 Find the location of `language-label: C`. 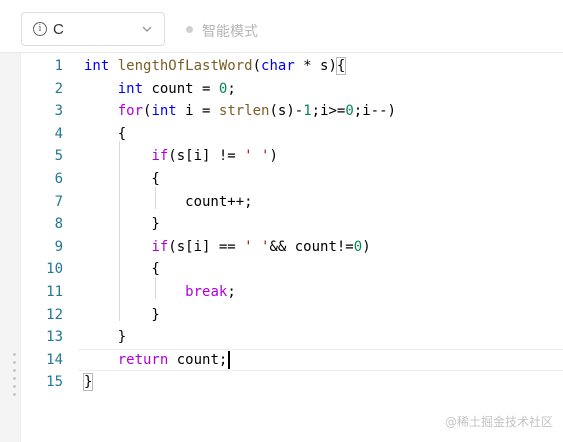

language-label: C is located at coordinates (58, 29).